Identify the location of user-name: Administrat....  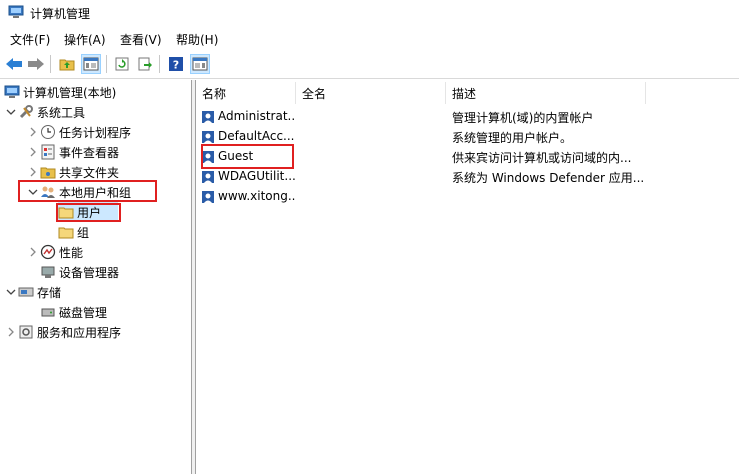
(257, 116).